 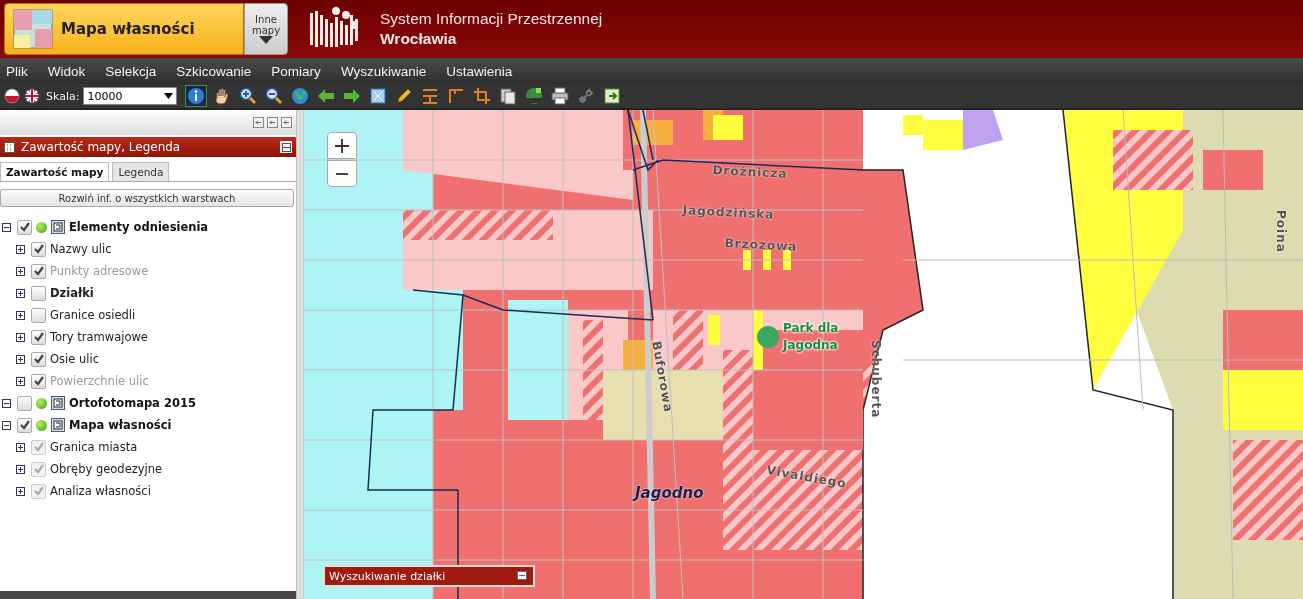 I want to click on map-label: Schuberta, so click(x=876, y=379).